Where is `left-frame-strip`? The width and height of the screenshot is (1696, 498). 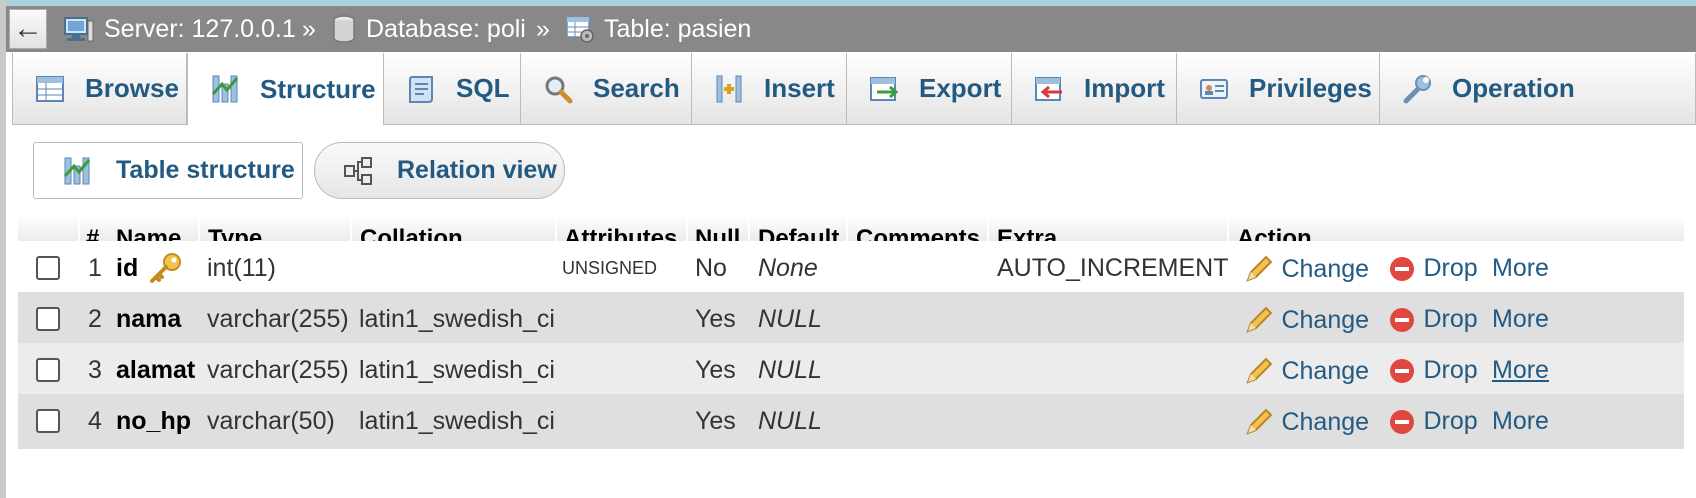
left-frame-strip is located at coordinates (3, 249).